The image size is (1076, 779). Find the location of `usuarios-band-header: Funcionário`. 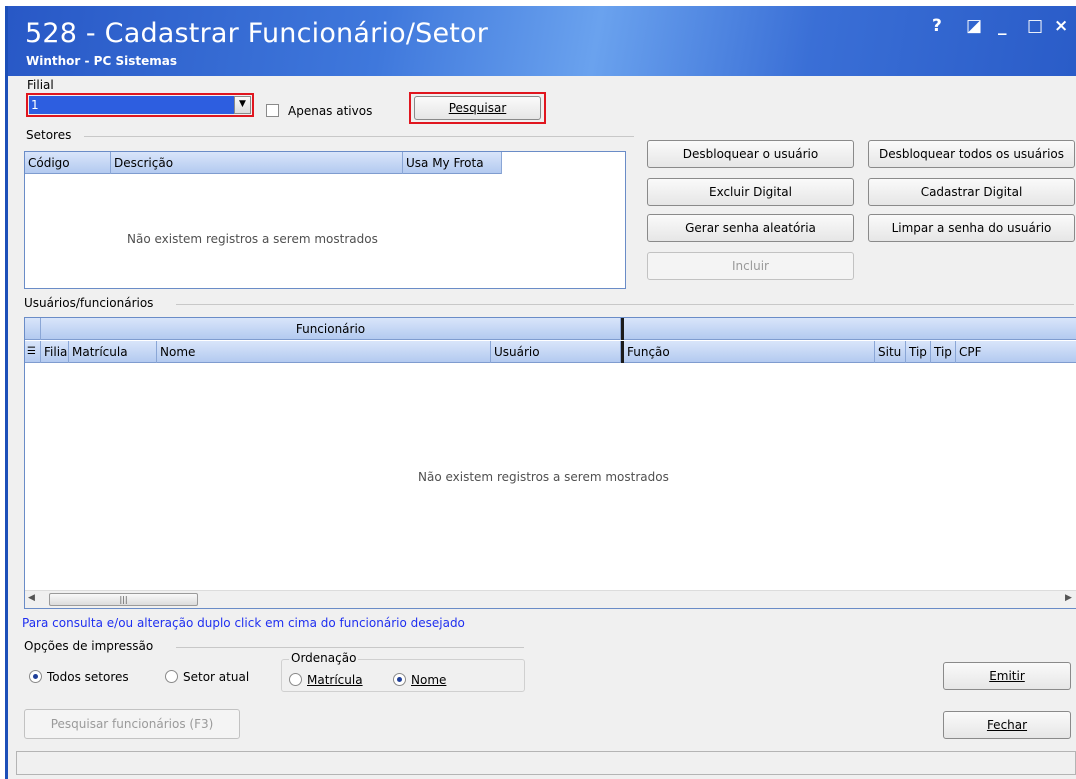

usuarios-band-header: Funcionário is located at coordinates (550, 329).